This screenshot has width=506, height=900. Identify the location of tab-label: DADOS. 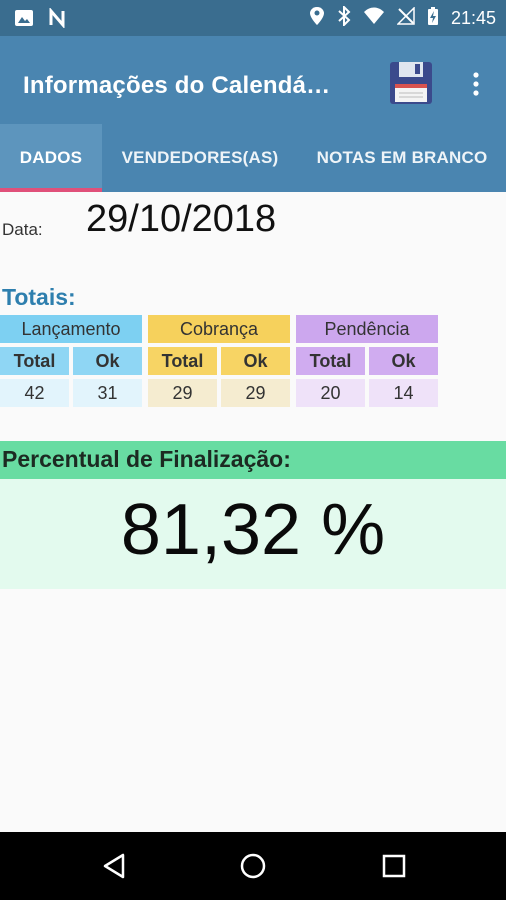
(51, 157).